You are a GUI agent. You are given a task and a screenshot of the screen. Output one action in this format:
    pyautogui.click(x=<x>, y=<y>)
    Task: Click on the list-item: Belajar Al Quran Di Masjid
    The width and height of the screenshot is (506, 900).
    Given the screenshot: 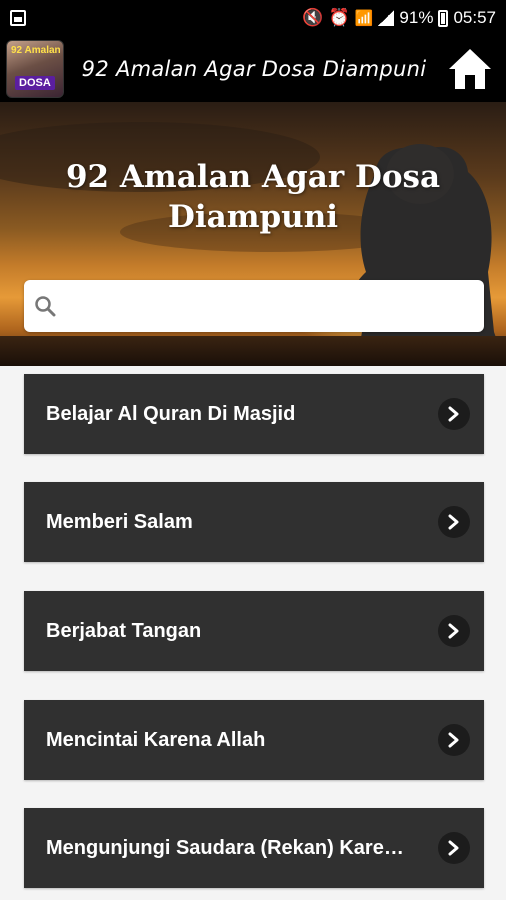 What is the action you would take?
    pyautogui.click(x=254, y=414)
    